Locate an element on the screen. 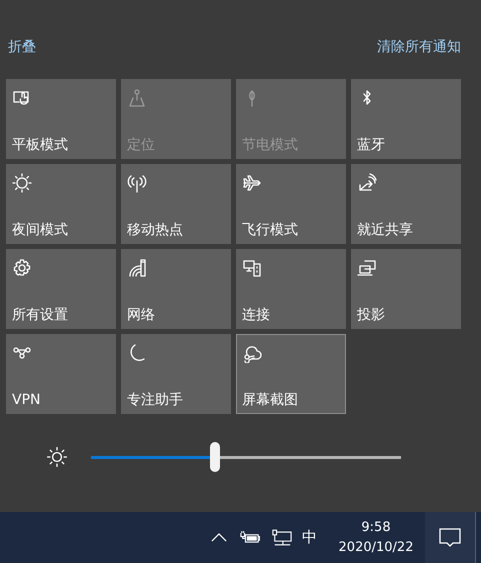 This screenshot has height=563, width=481. quick-action-tile: 平板模式 is located at coordinates (61, 119).